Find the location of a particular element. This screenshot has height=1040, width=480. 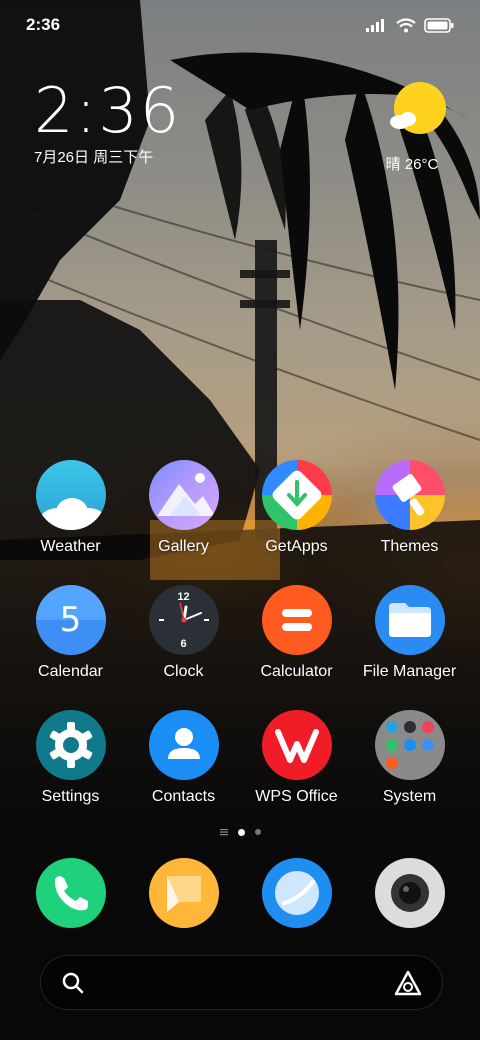

app-row: Weather Gallery GetApps Themes is located at coordinates (240, 522).